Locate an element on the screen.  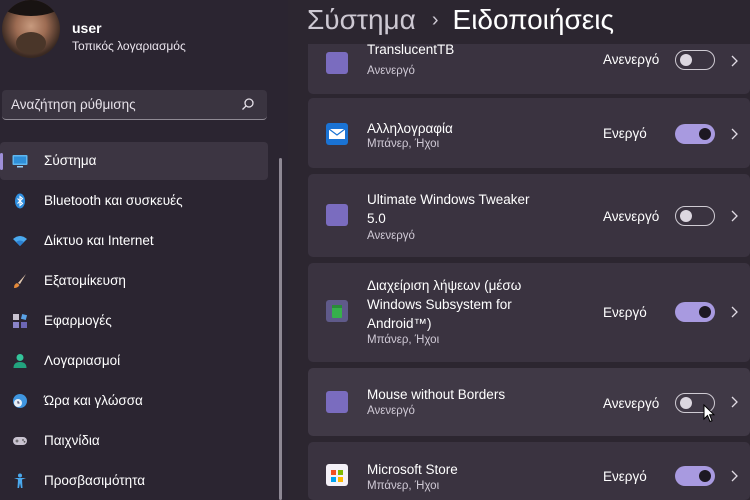
sidebar-item-label: Bluetooth και συσκευές is located at coordinates (113, 200).